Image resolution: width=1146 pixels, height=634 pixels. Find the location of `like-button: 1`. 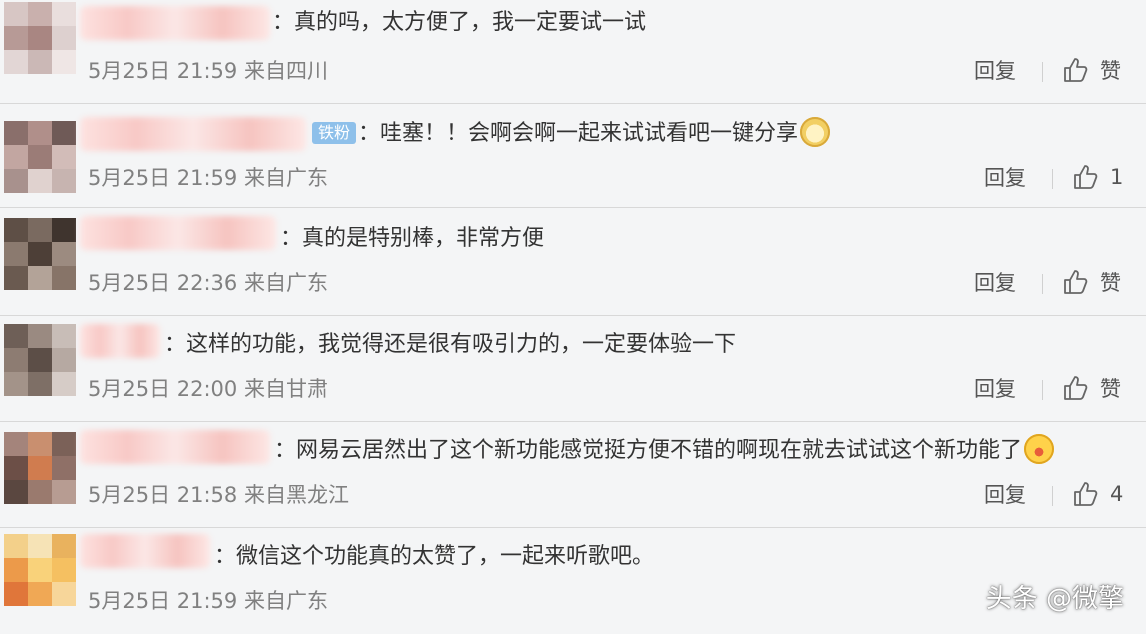

like-button: 1 is located at coordinates (1097, 177).